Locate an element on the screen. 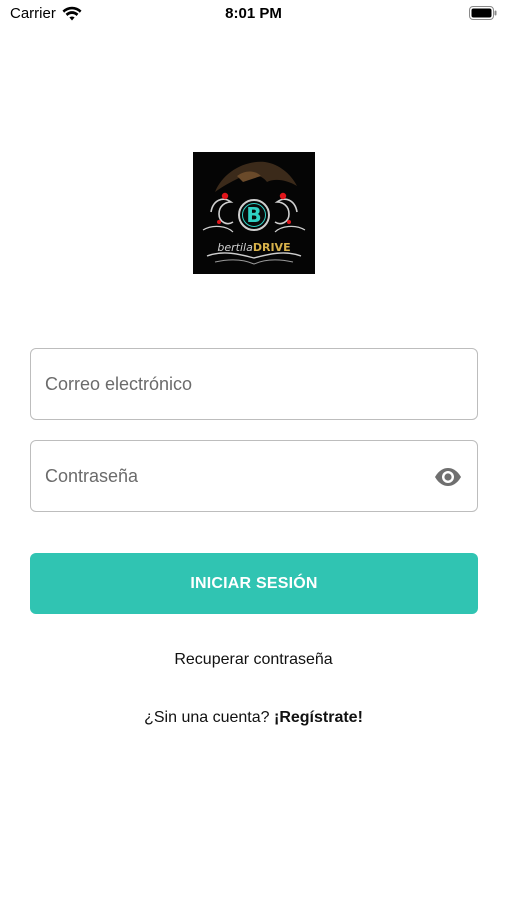 The width and height of the screenshot is (507, 900). eye-icon is located at coordinates (448, 477).